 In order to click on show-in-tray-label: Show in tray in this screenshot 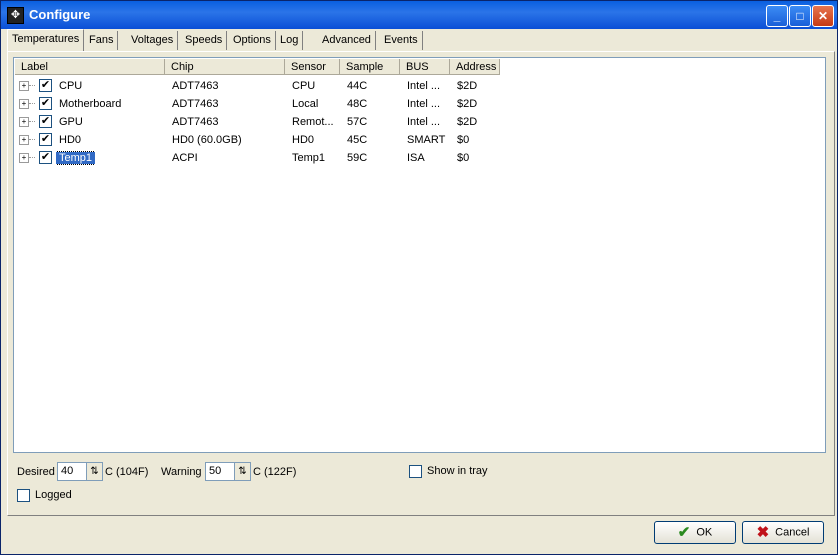, I will do `click(457, 471)`.